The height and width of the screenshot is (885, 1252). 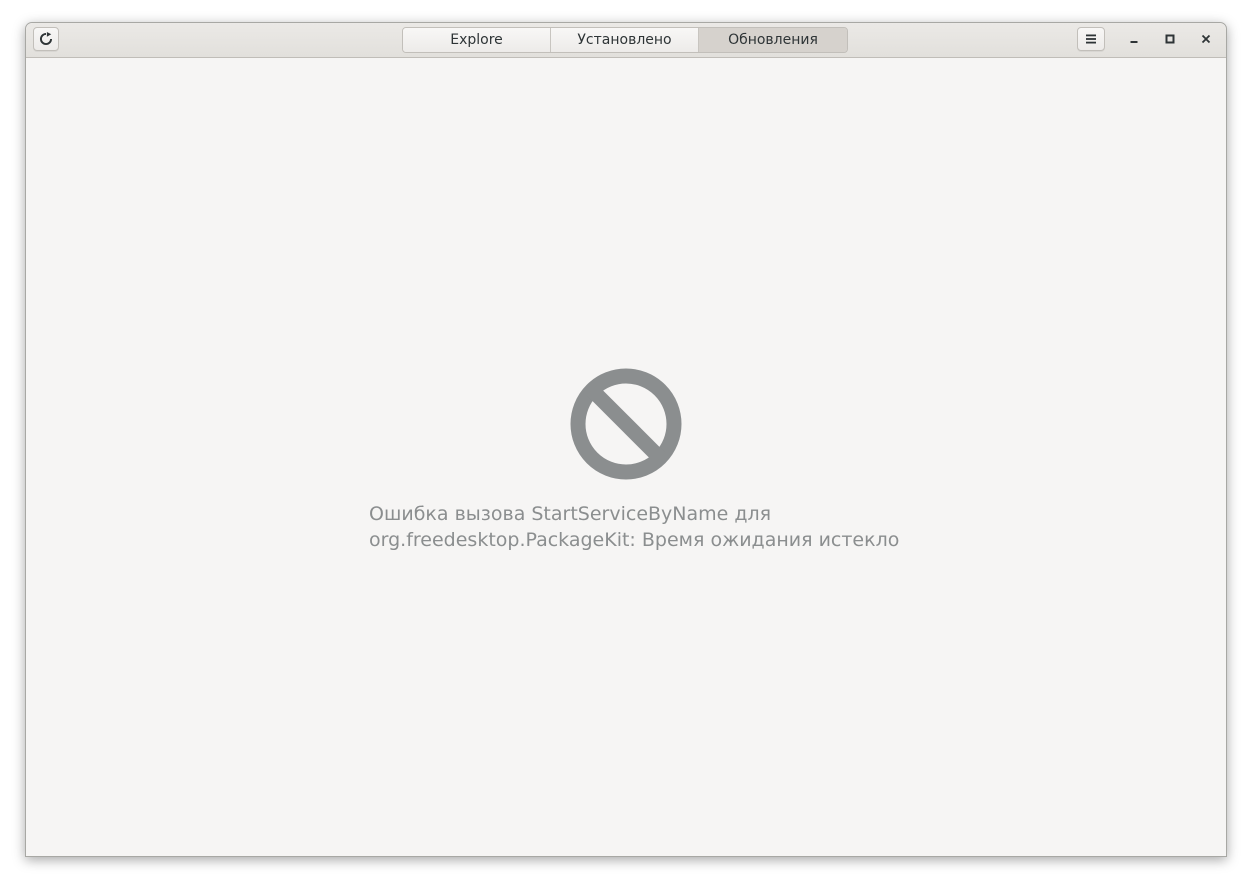 I want to click on view-switcher: Explore Установлено Обновления, so click(x=625, y=40).